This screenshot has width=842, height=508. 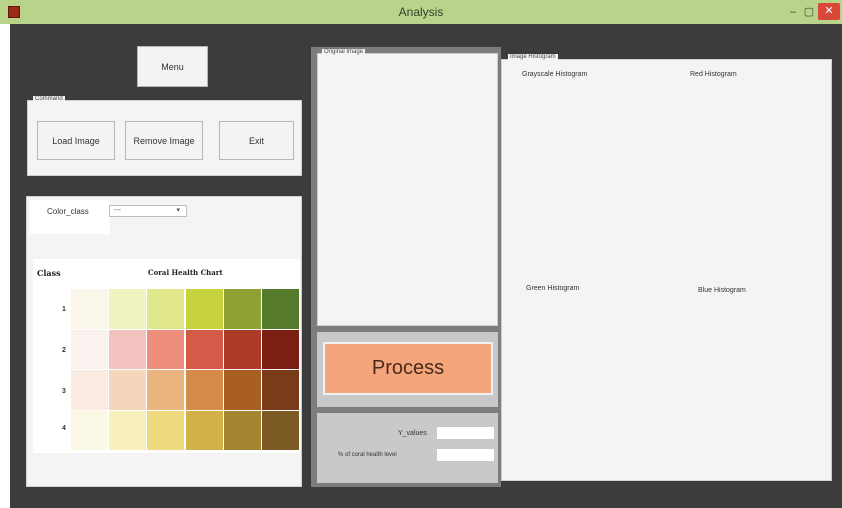 I want to click on menu-button-label: Menu, so click(x=172, y=66).